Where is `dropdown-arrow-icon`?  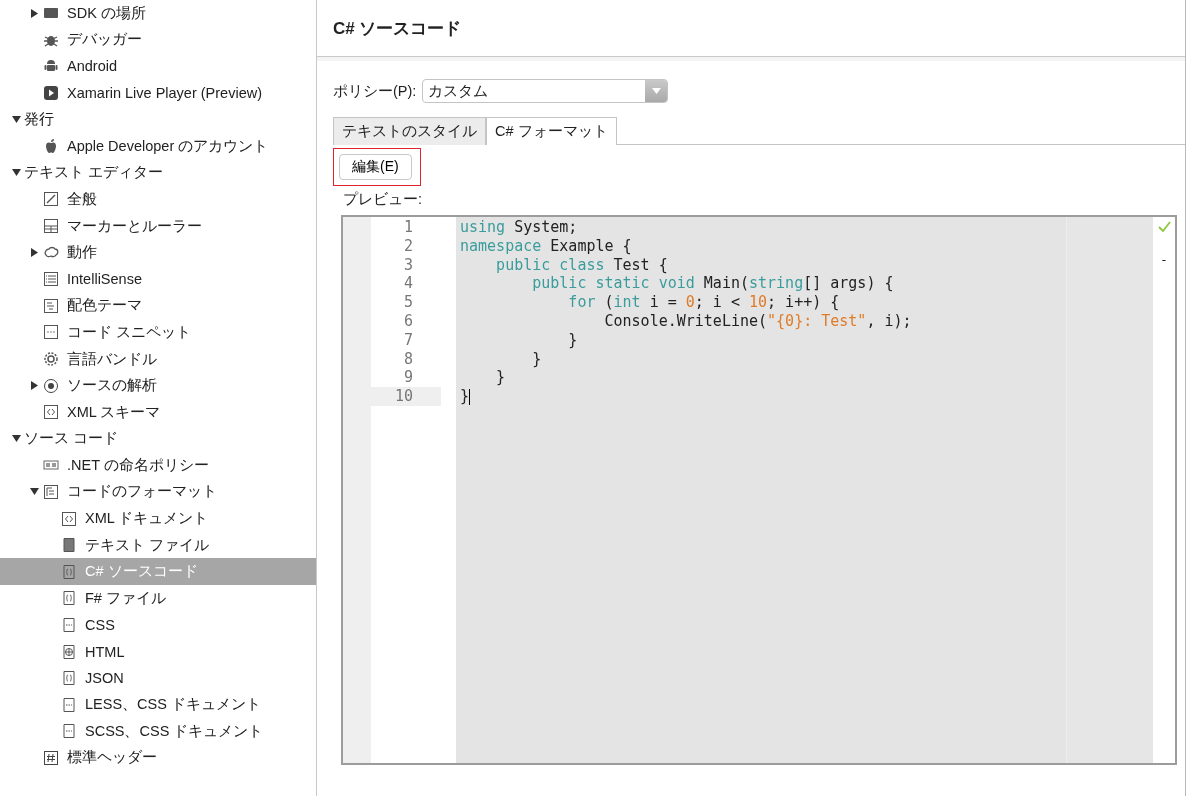
dropdown-arrow-icon is located at coordinates (656, 91).